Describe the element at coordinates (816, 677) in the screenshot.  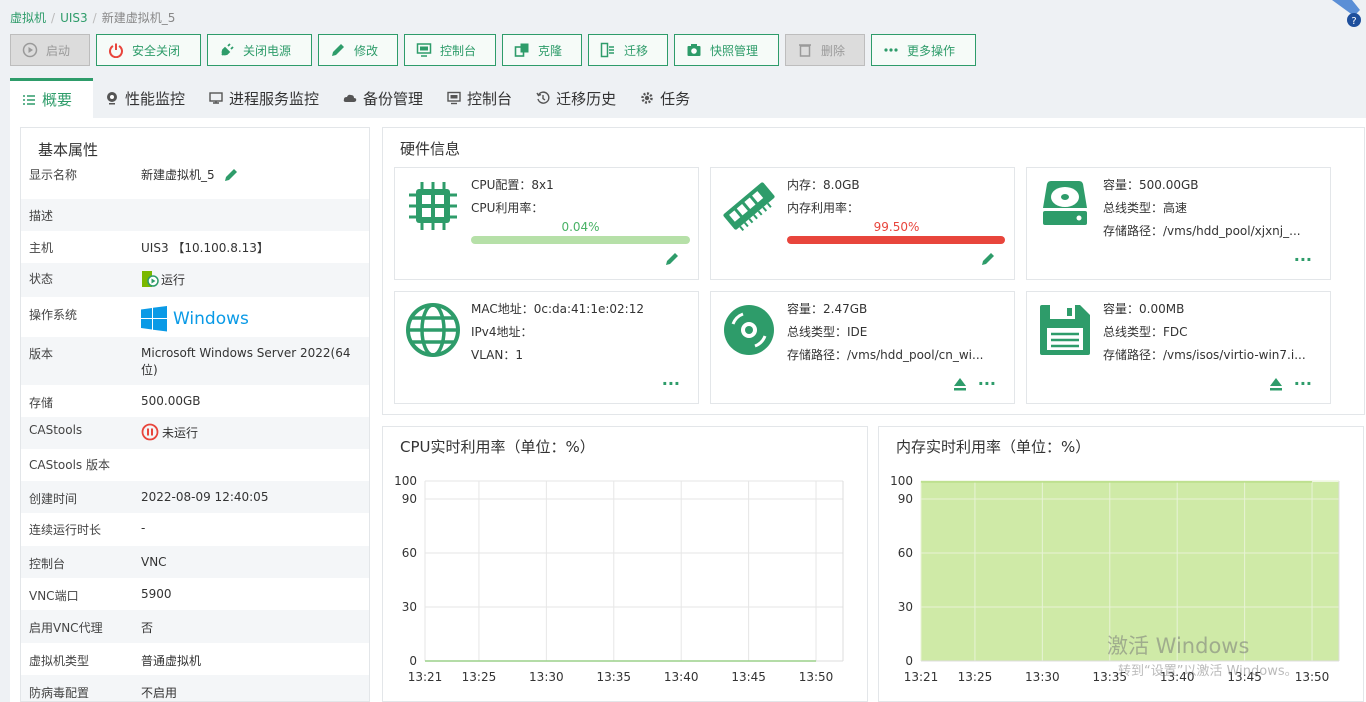
I see `x-tick-label: 13:50` at that location.